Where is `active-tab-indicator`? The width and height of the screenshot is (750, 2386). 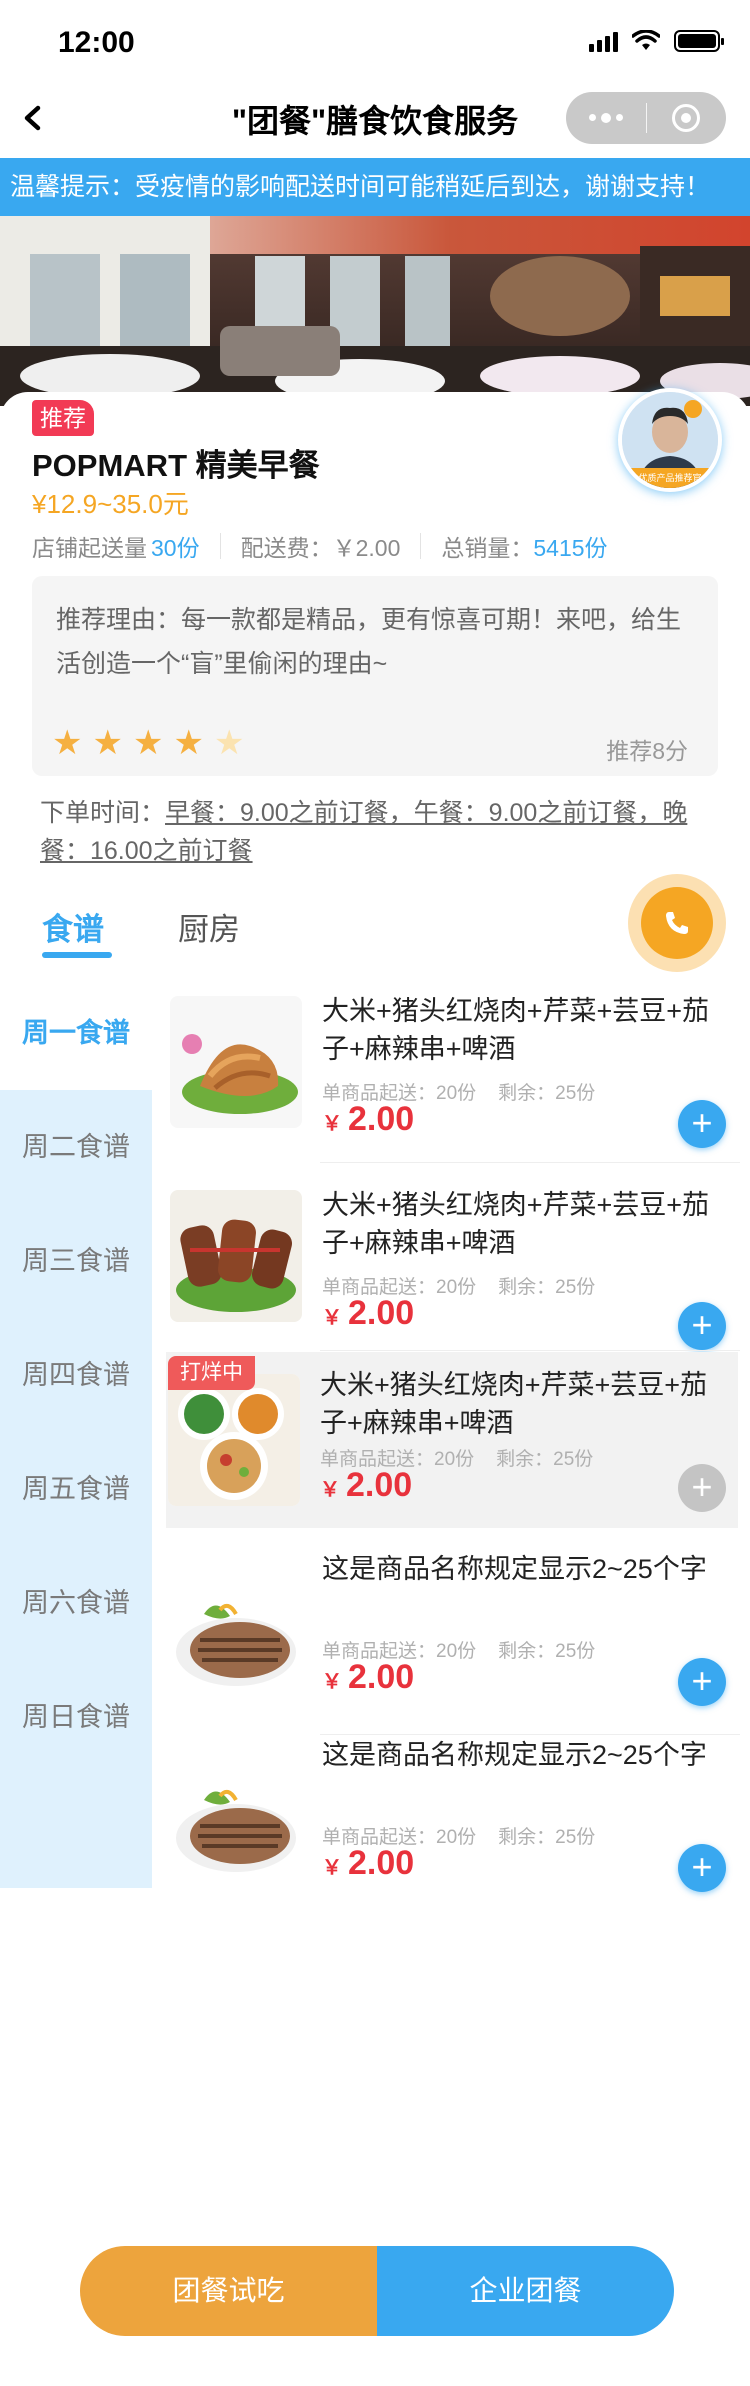
active-tab-indicator is located at coordinates (77, 955).